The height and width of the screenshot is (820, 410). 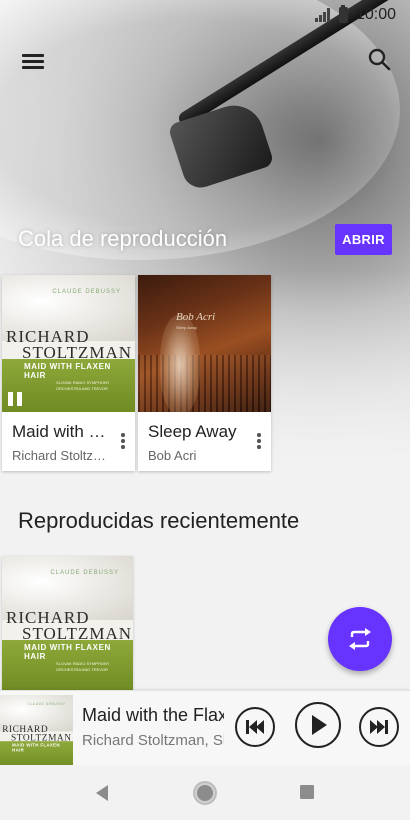 What do you see at coordinates (363, 239) in the screenshot?
I see `open-queue-button: ABRIR` at bounding box center [363, 239].